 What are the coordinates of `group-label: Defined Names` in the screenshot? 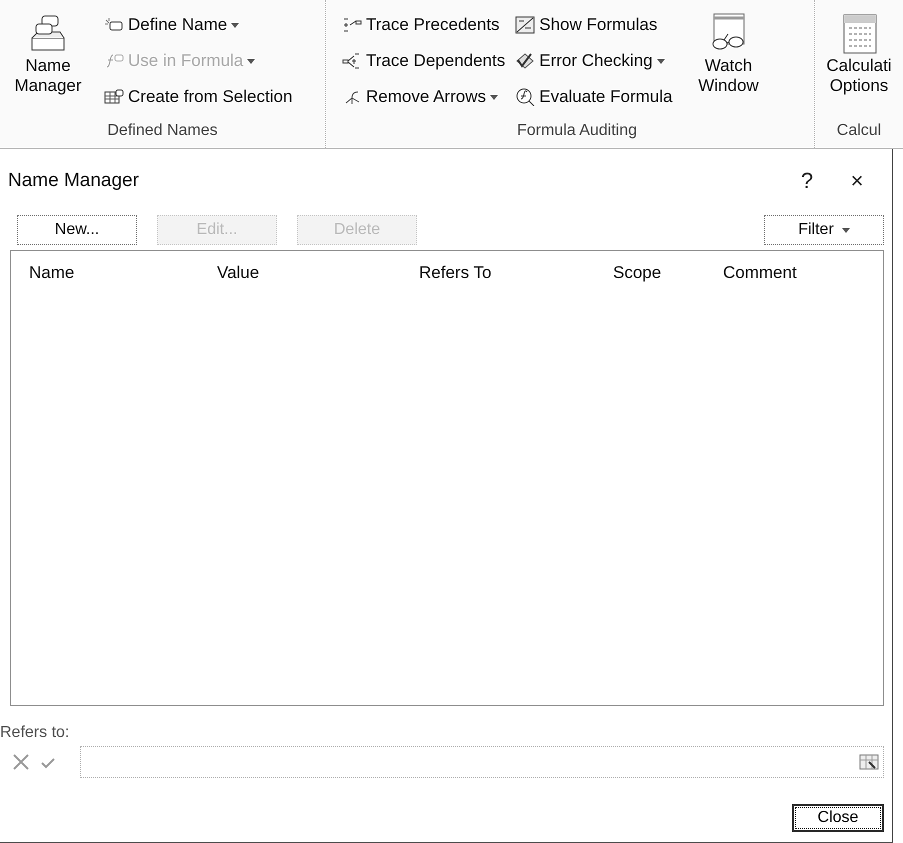 It's located at (162, 131).